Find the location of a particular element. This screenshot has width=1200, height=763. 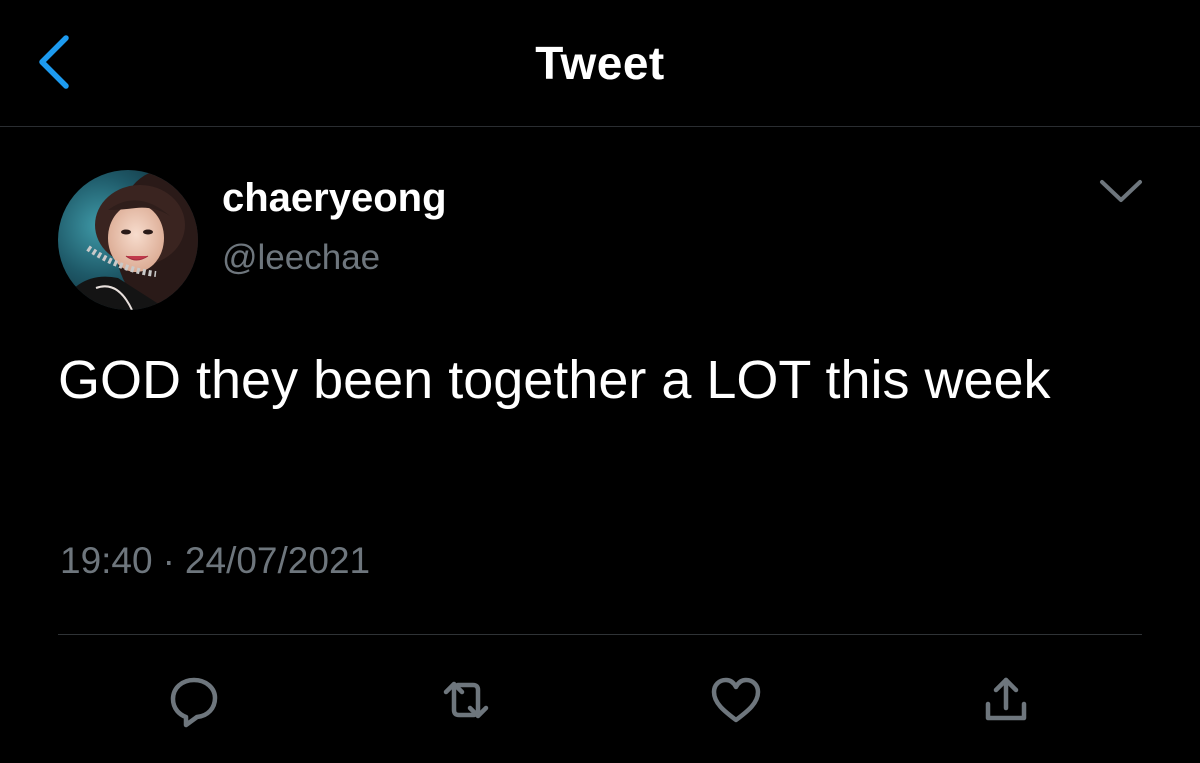

more-options-button is located at coordinates (1121, 192).